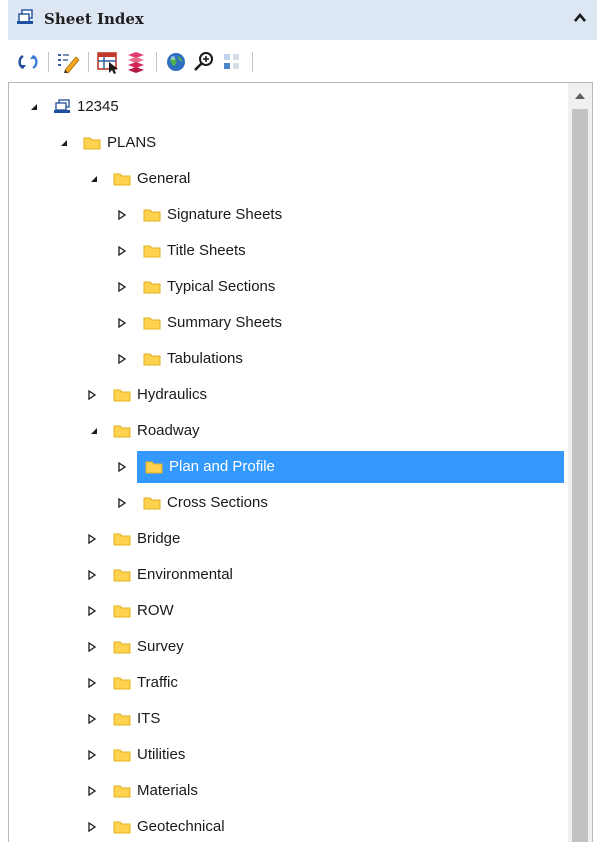 The image size is (597, 842). What do you see at coordinates (302, 20) in the screenshot?
I see `panel-title-bar: Sheet Index` at bounding box center [302, 20].